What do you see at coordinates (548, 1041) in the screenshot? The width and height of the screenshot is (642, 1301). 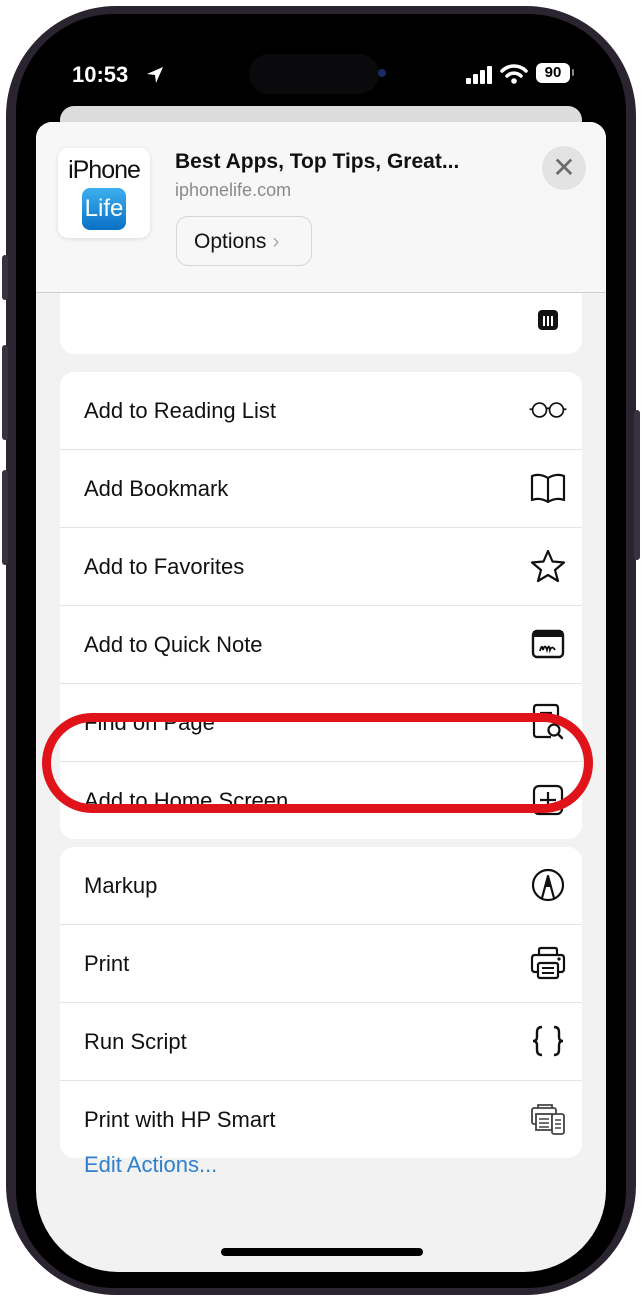 I see `braces-icon` at bounding box center [548, 1041].